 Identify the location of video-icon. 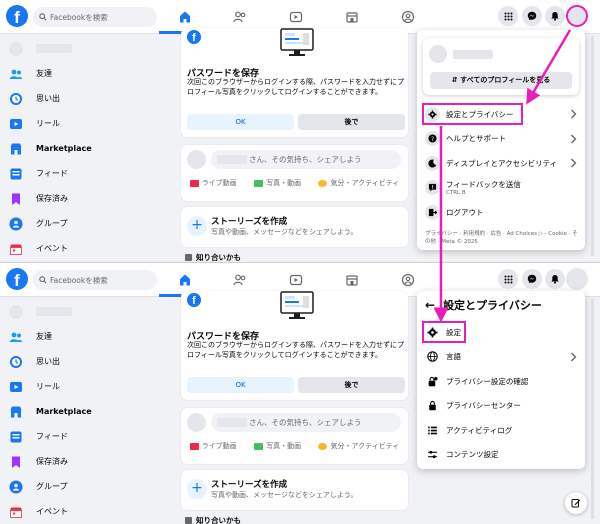
(295, 17).